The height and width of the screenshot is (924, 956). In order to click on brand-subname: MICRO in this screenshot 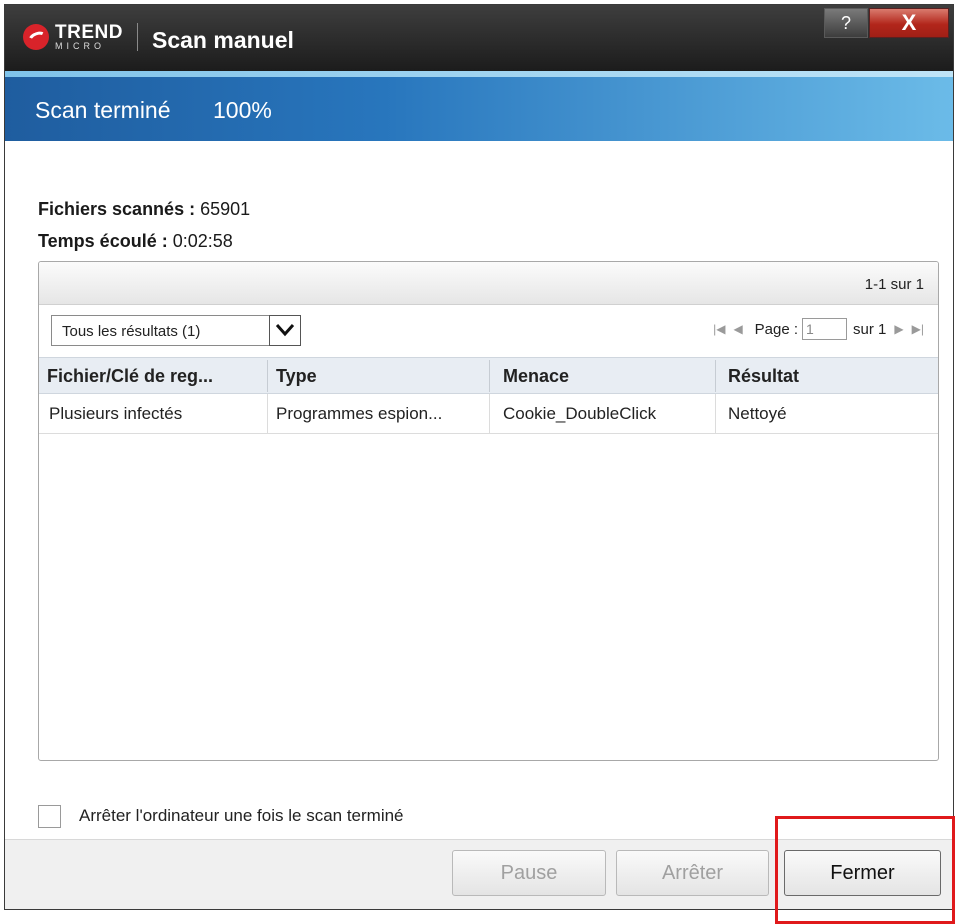, I will do `click(80, 46)`.